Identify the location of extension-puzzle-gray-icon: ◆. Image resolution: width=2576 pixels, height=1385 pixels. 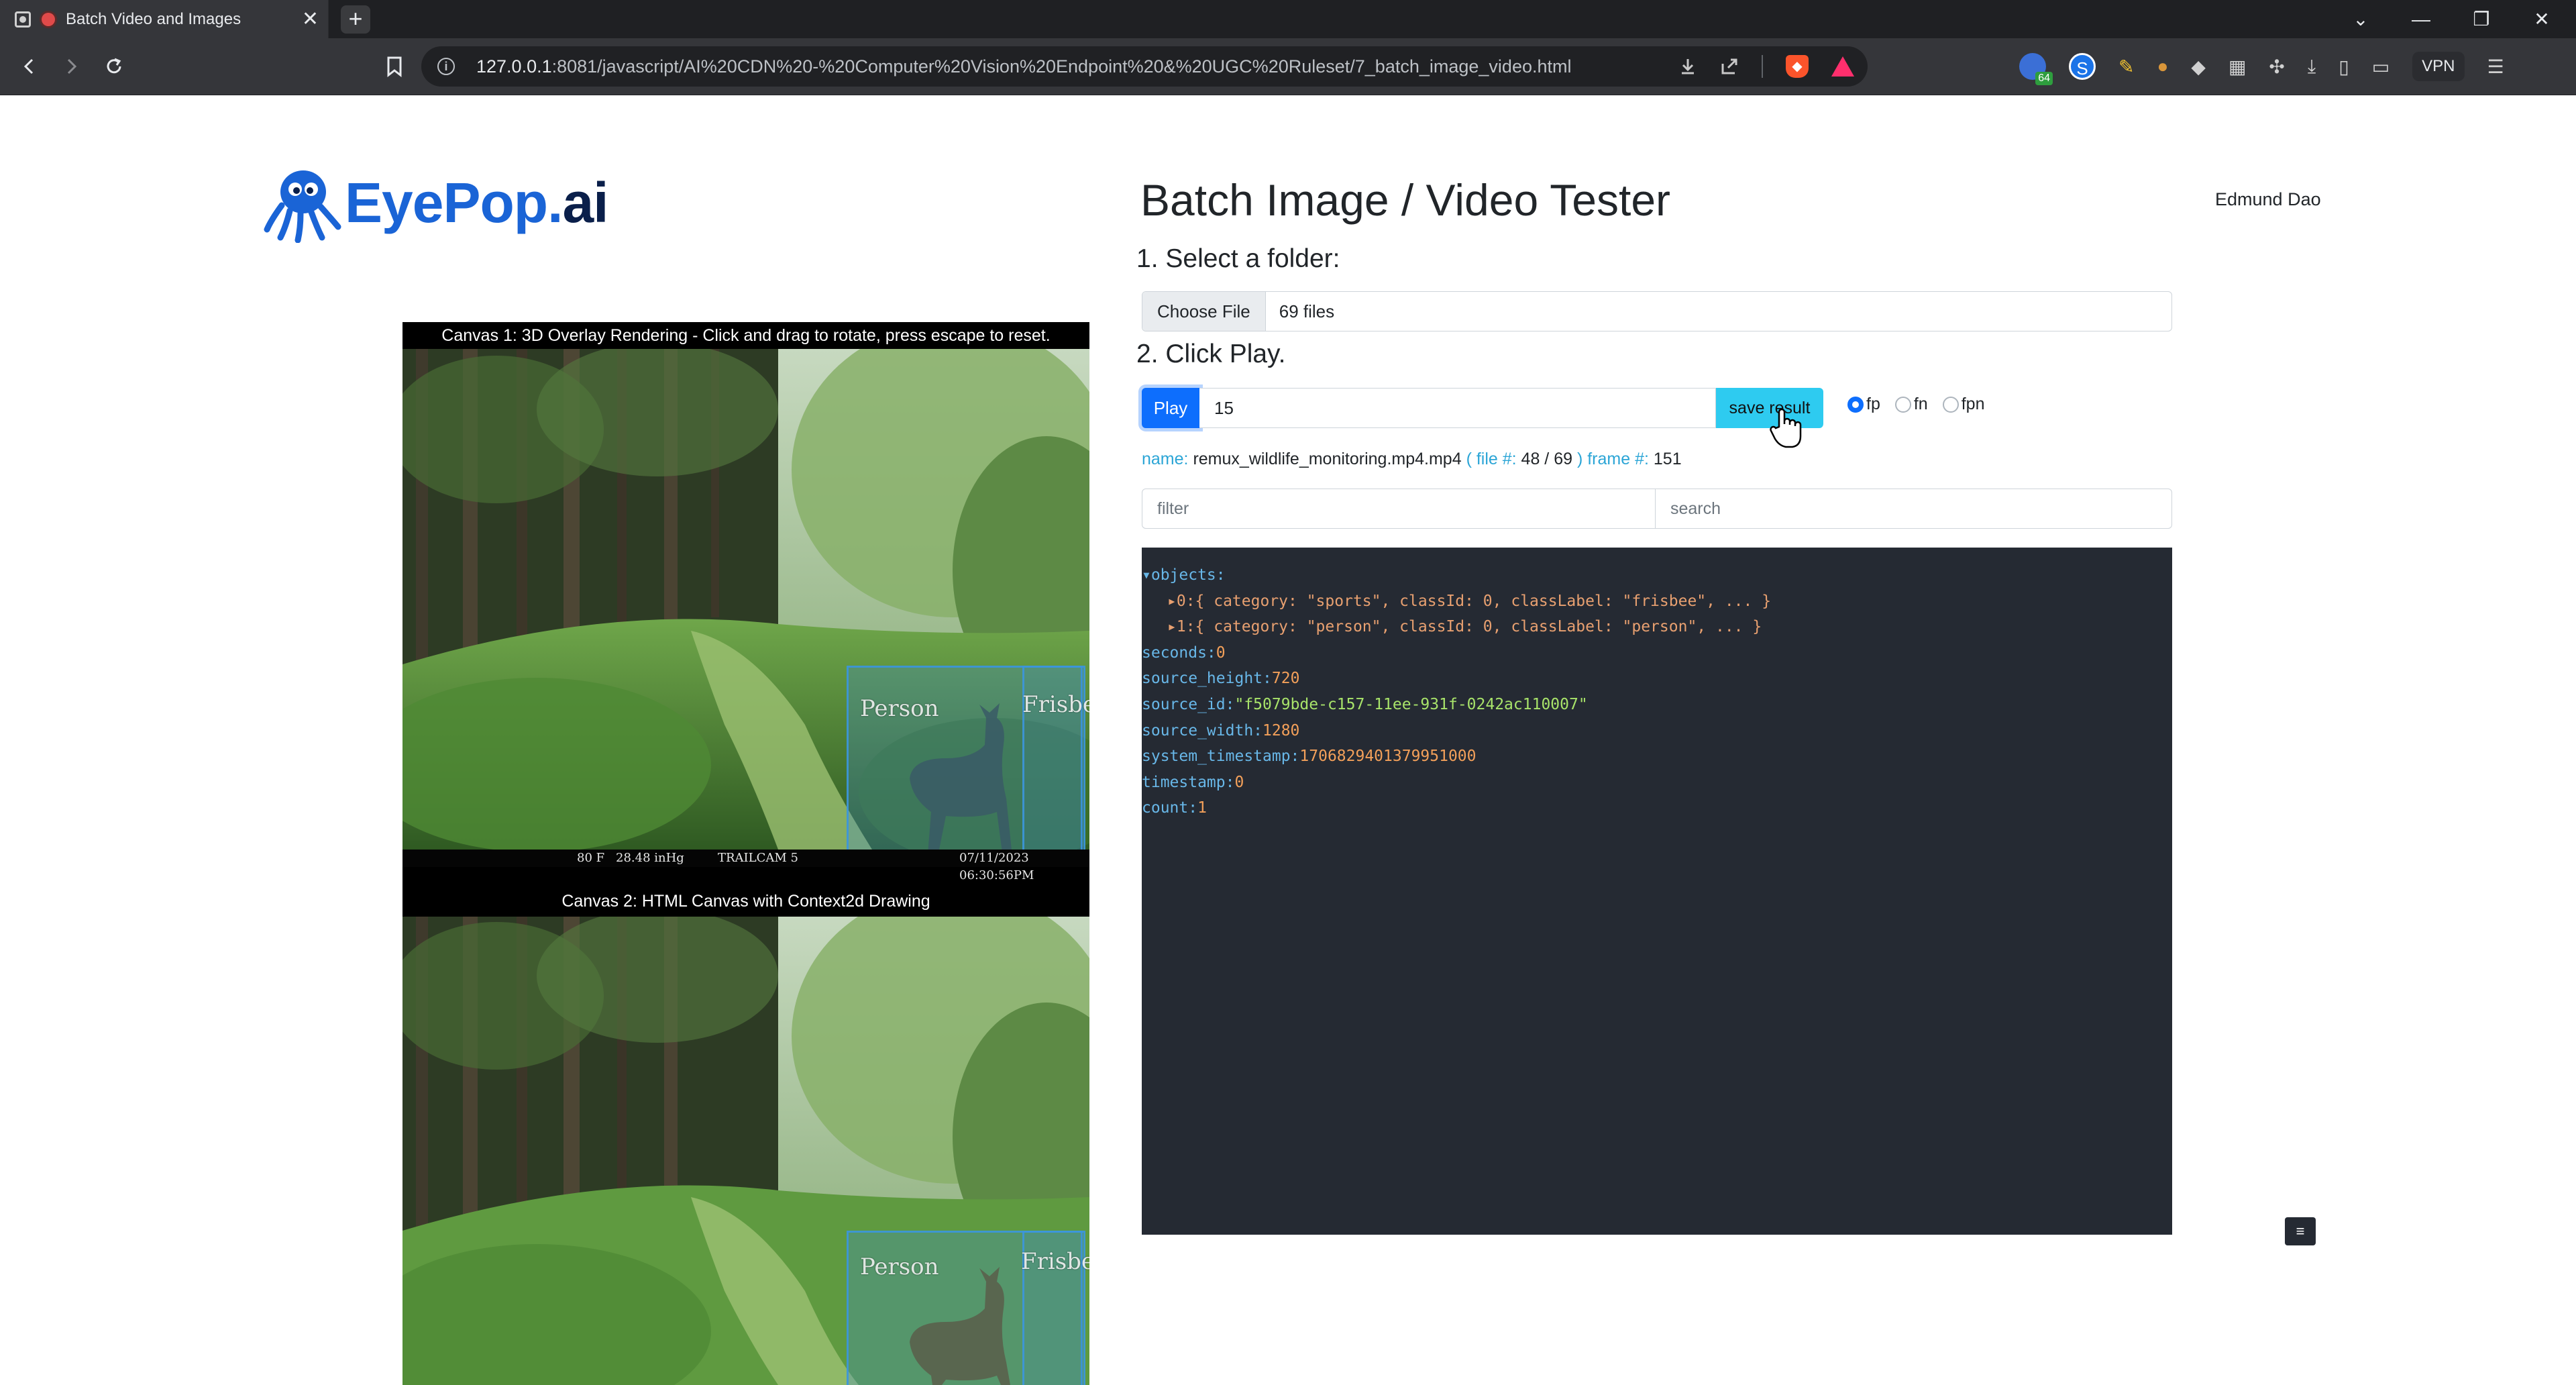
(2198, 67).